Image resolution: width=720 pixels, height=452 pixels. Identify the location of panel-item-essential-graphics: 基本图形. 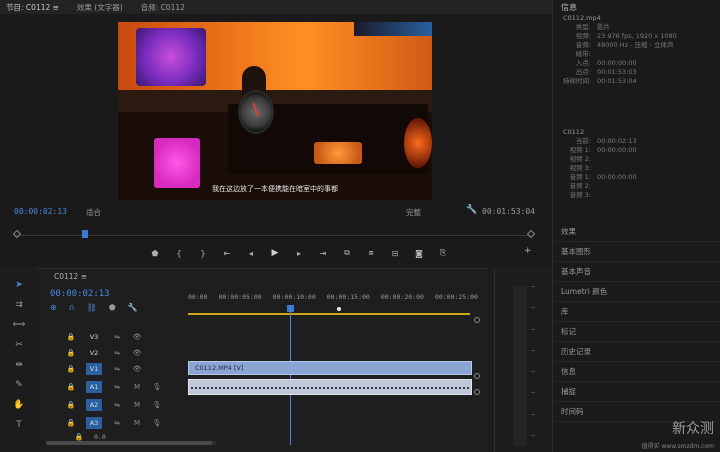
(637, 252).